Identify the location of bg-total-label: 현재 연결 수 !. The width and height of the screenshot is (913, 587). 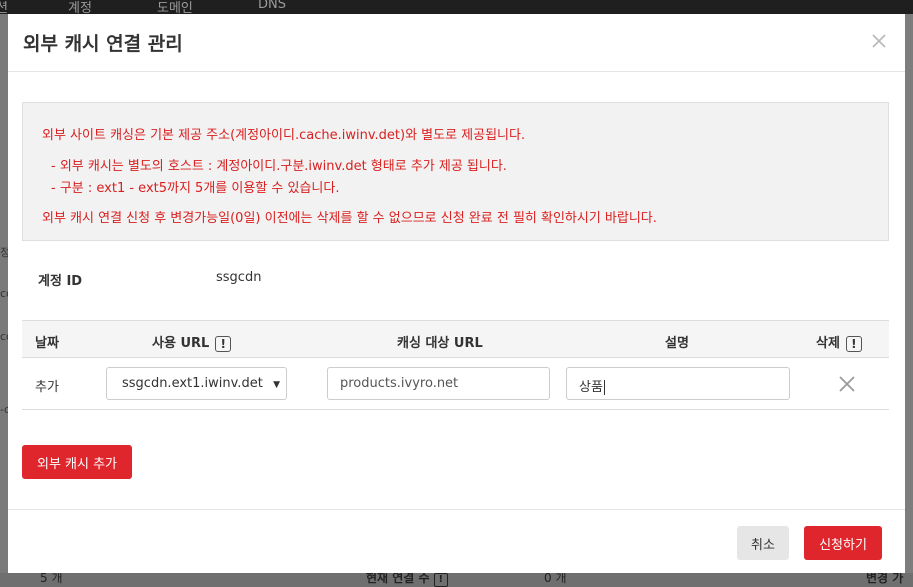
(407, 580).